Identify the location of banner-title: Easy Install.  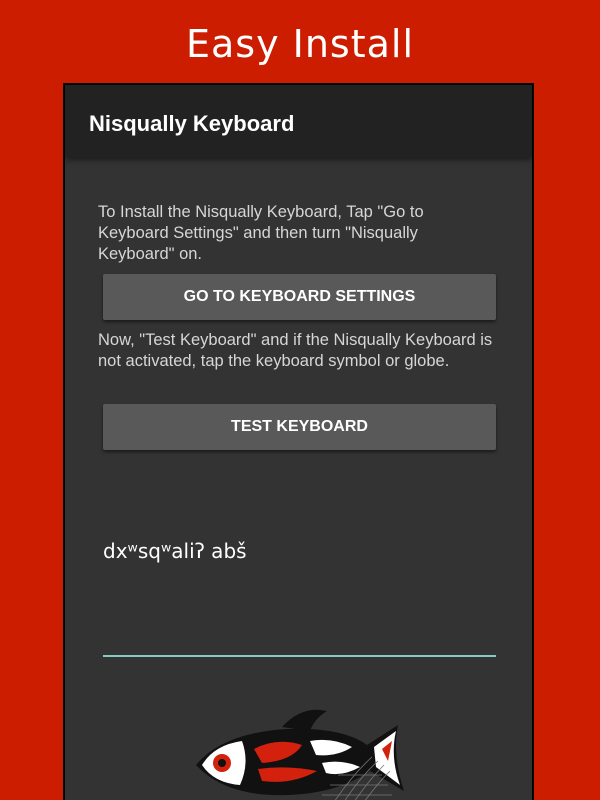
(300, 44).